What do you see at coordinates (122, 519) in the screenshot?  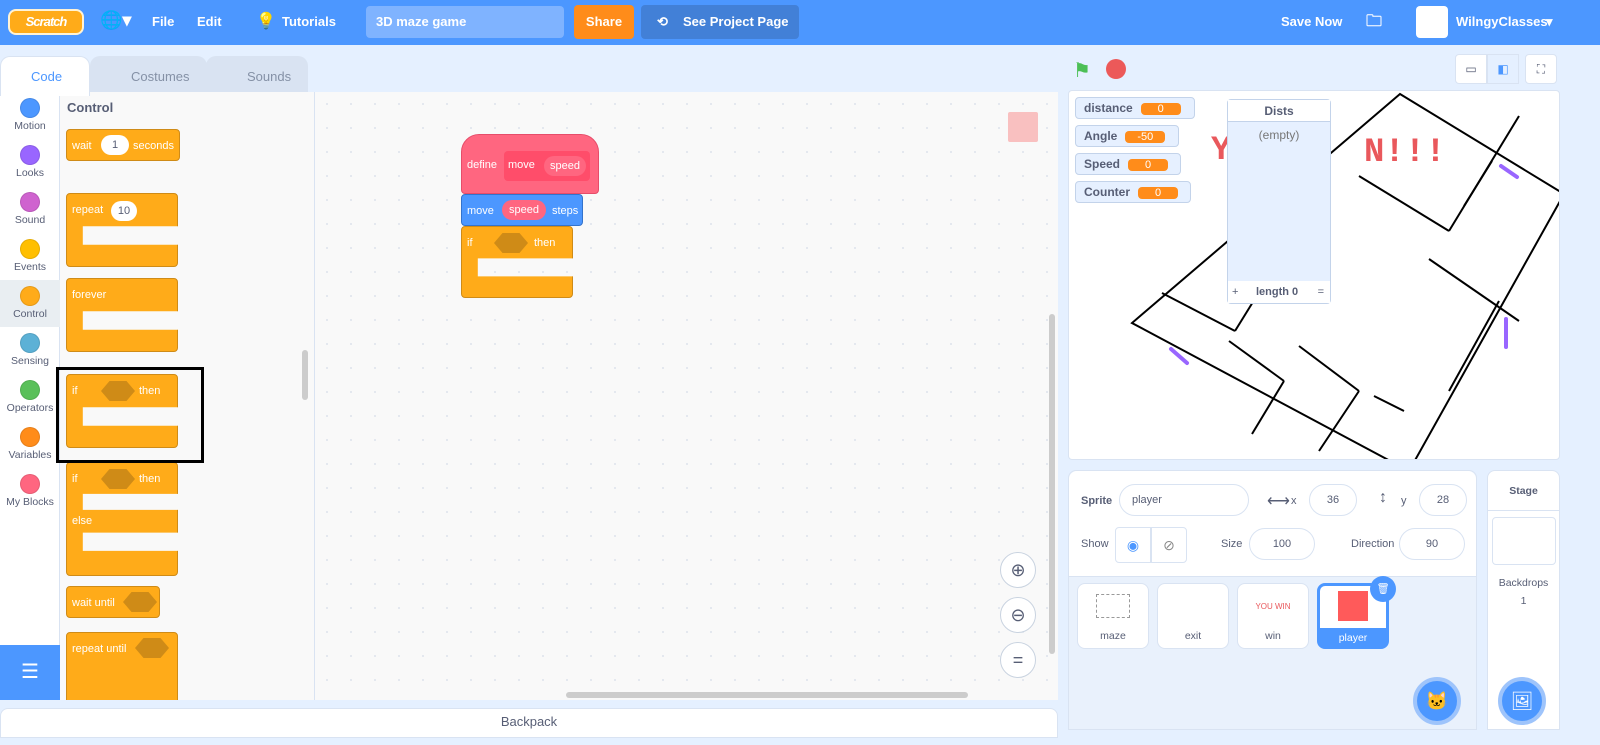 I see `if-else-block: if then else` at bounding box center [122, 519].